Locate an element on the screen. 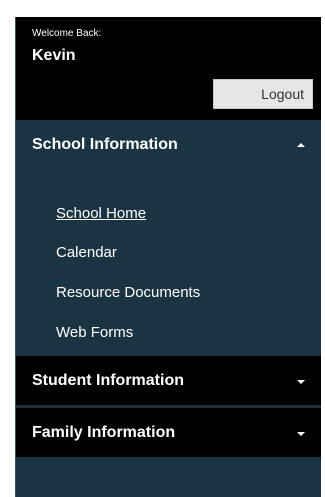 The image size is (325, 497). section-student-information-label: Student Information is located at coordinates (108, 380).